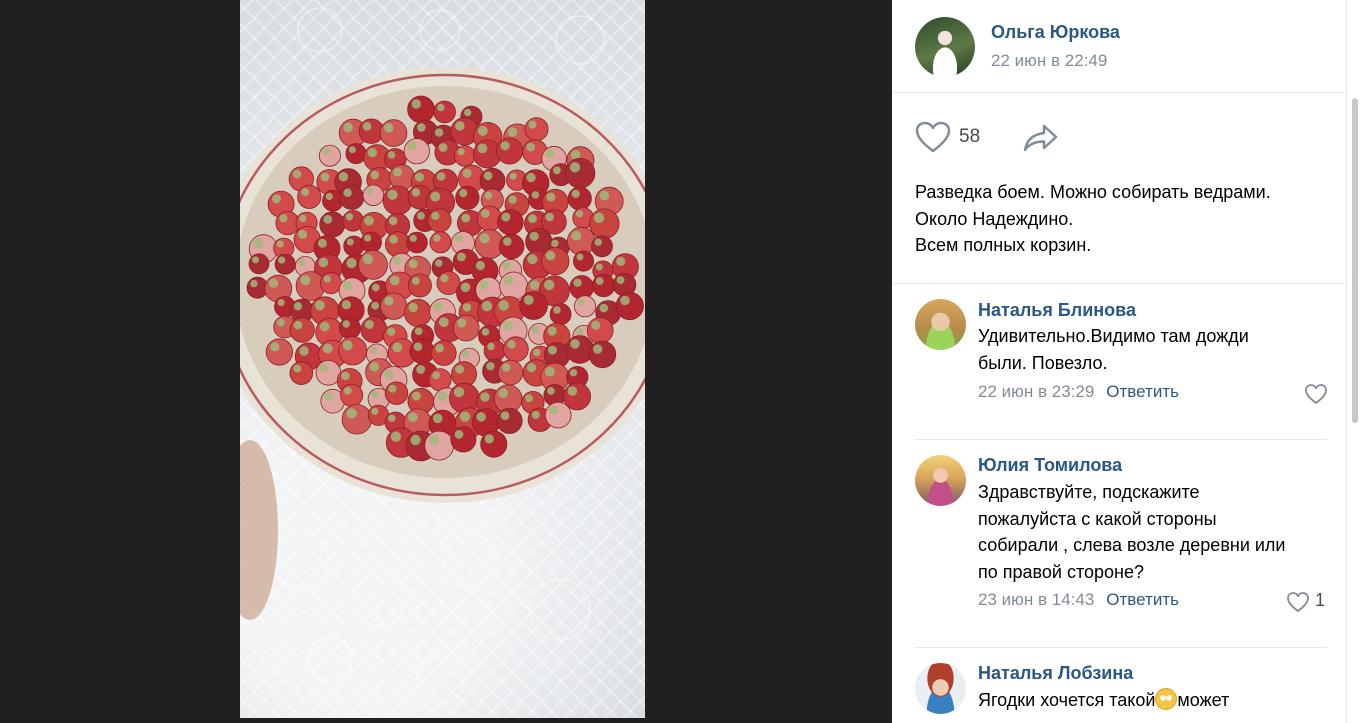  I want to click on scrollbar-thumb, so click(1355, 260).